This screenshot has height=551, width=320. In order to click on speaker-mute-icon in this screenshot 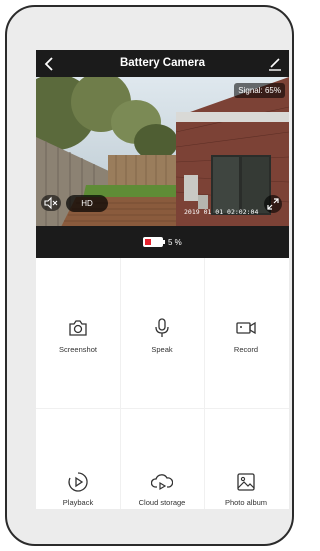, I will do `click(51, 203)`.